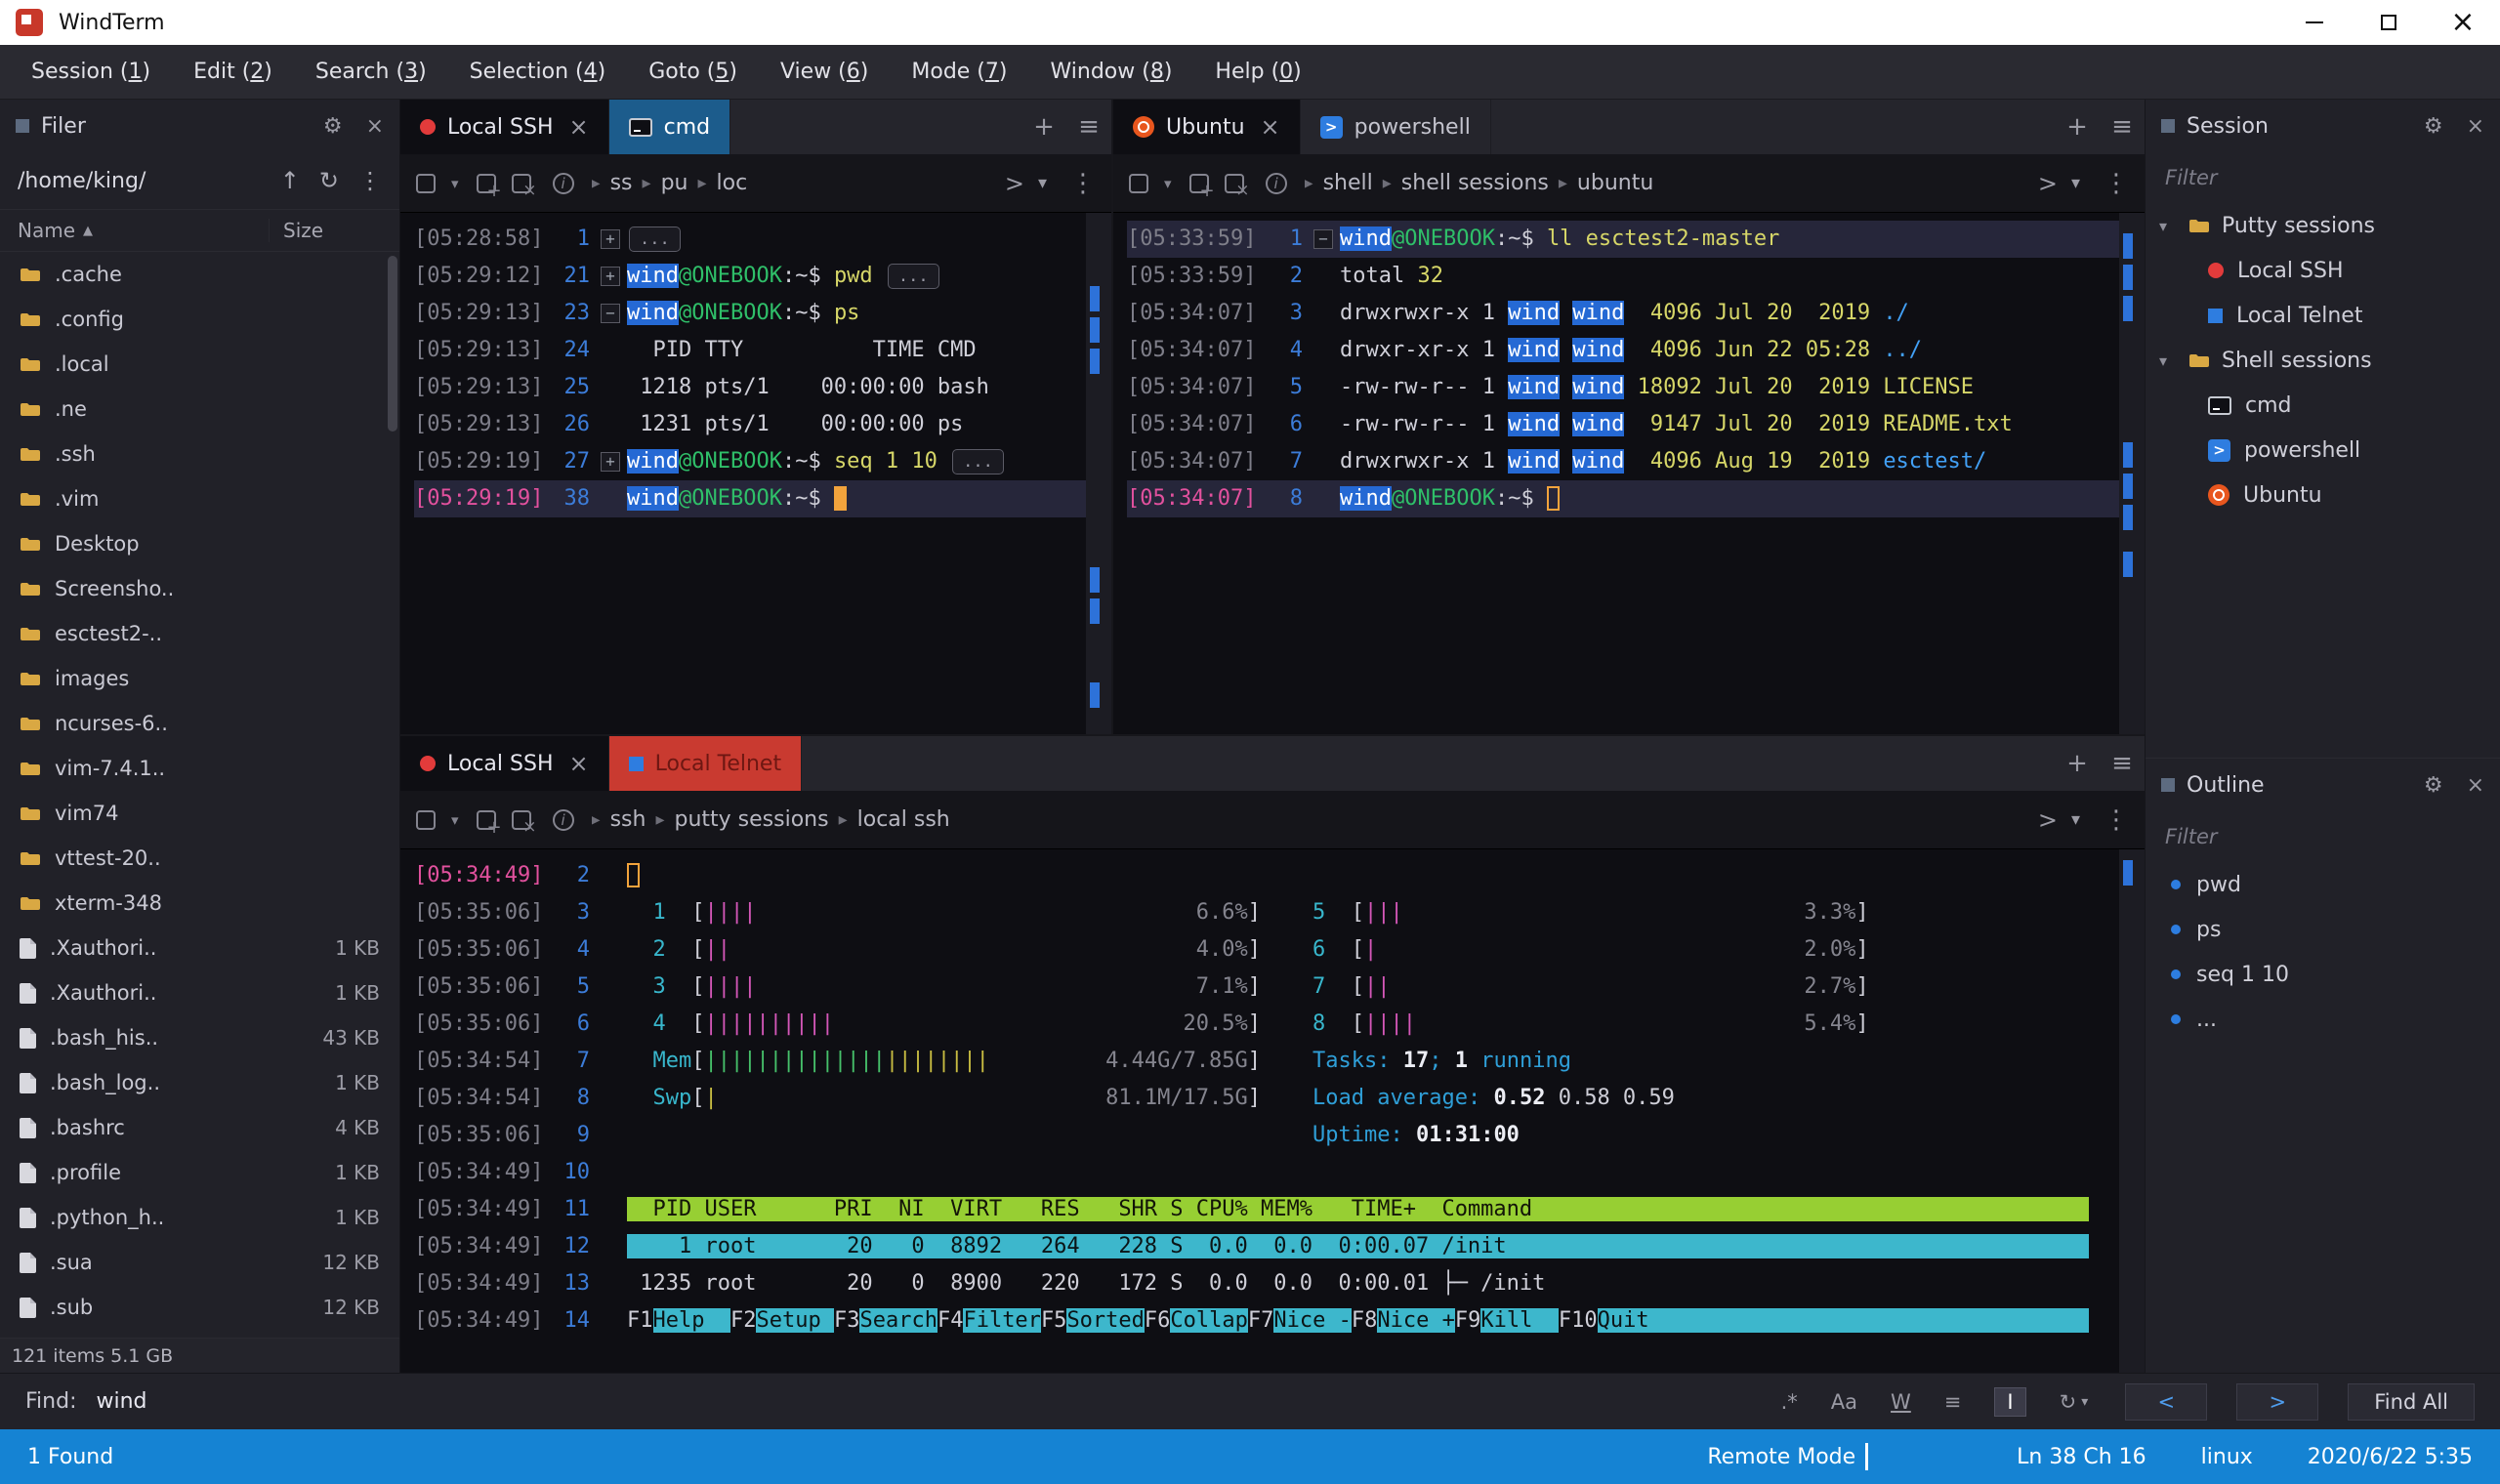 The width and height of the screenshot is (2500, 1484). What do you see at coordinates (329, 181) in the screenshot?
I see `refresh-icon: ↻` at bounding box center [329, 181].